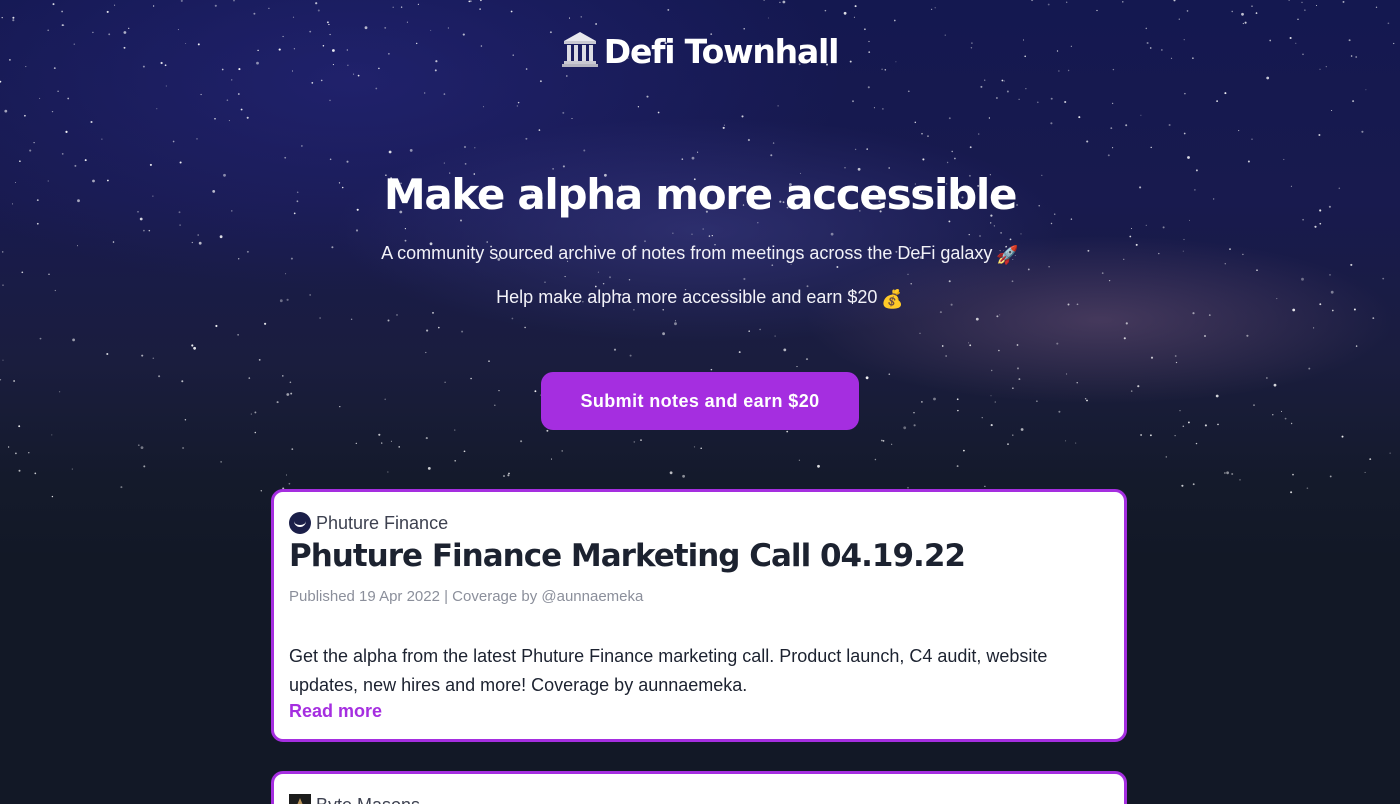 Image resolution: width=1400 pixels, height=804 pixels. What do you see at coordinates (700, 50) in the screenshot?
I see `brand-logo: Defi Townhall` at bounding box center [700, 50].